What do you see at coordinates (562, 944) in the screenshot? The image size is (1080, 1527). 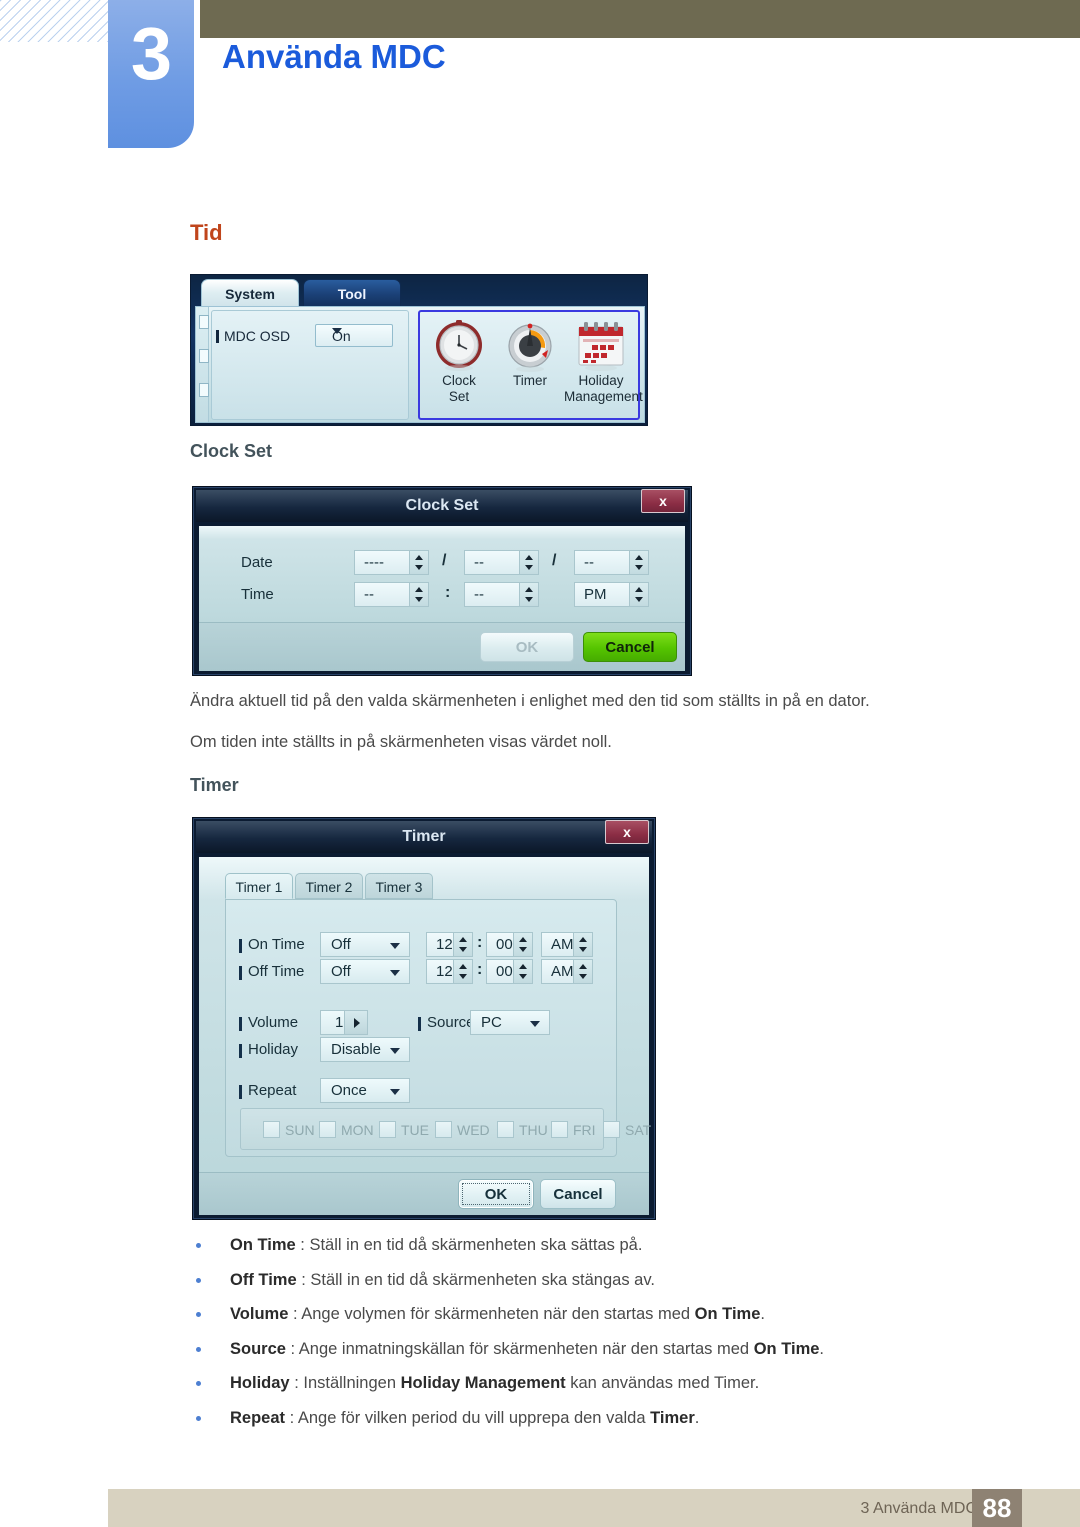 I see `on-time-meridiem-value: AM` at bounding box center [562, 944].